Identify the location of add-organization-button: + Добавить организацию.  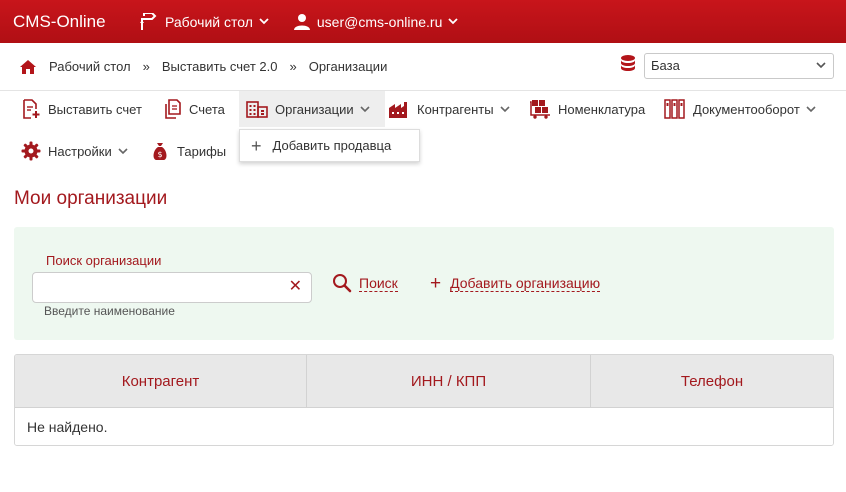
(515, 283).